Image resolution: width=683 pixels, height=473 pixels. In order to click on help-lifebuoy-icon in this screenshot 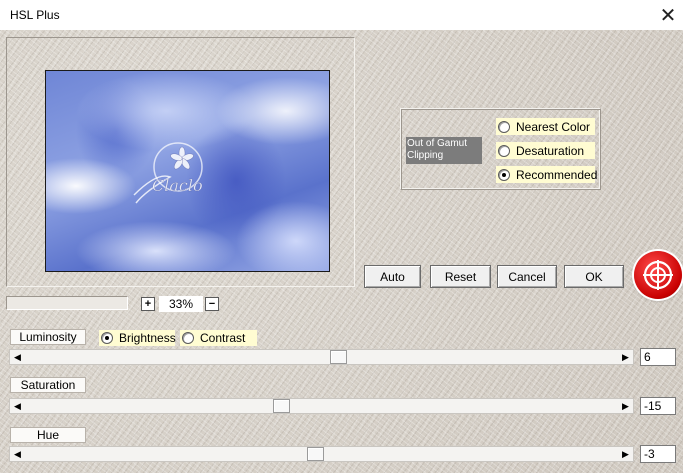, I will do `click(658, 275)`.